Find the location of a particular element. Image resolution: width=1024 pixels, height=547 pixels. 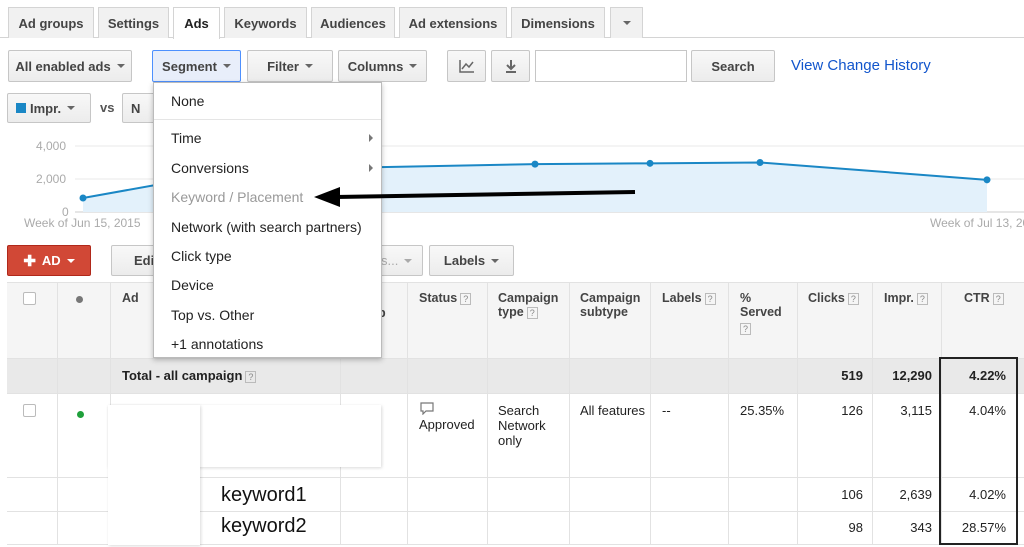

header-served-label: % Served is located at coordinates (761, 305).